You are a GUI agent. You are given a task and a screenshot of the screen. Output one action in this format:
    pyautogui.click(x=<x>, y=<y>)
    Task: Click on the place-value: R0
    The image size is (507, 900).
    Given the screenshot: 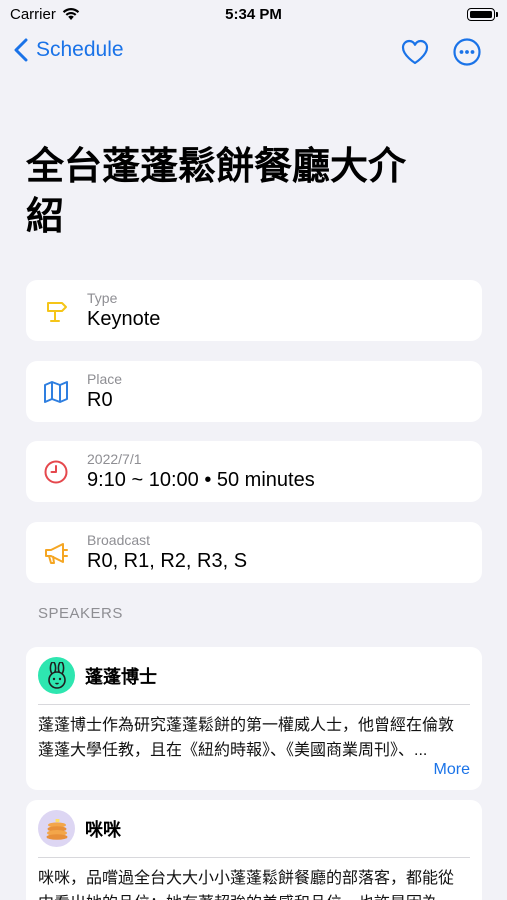 What is the action you would take?
    pyautogui.click(x=100, y=400)
    